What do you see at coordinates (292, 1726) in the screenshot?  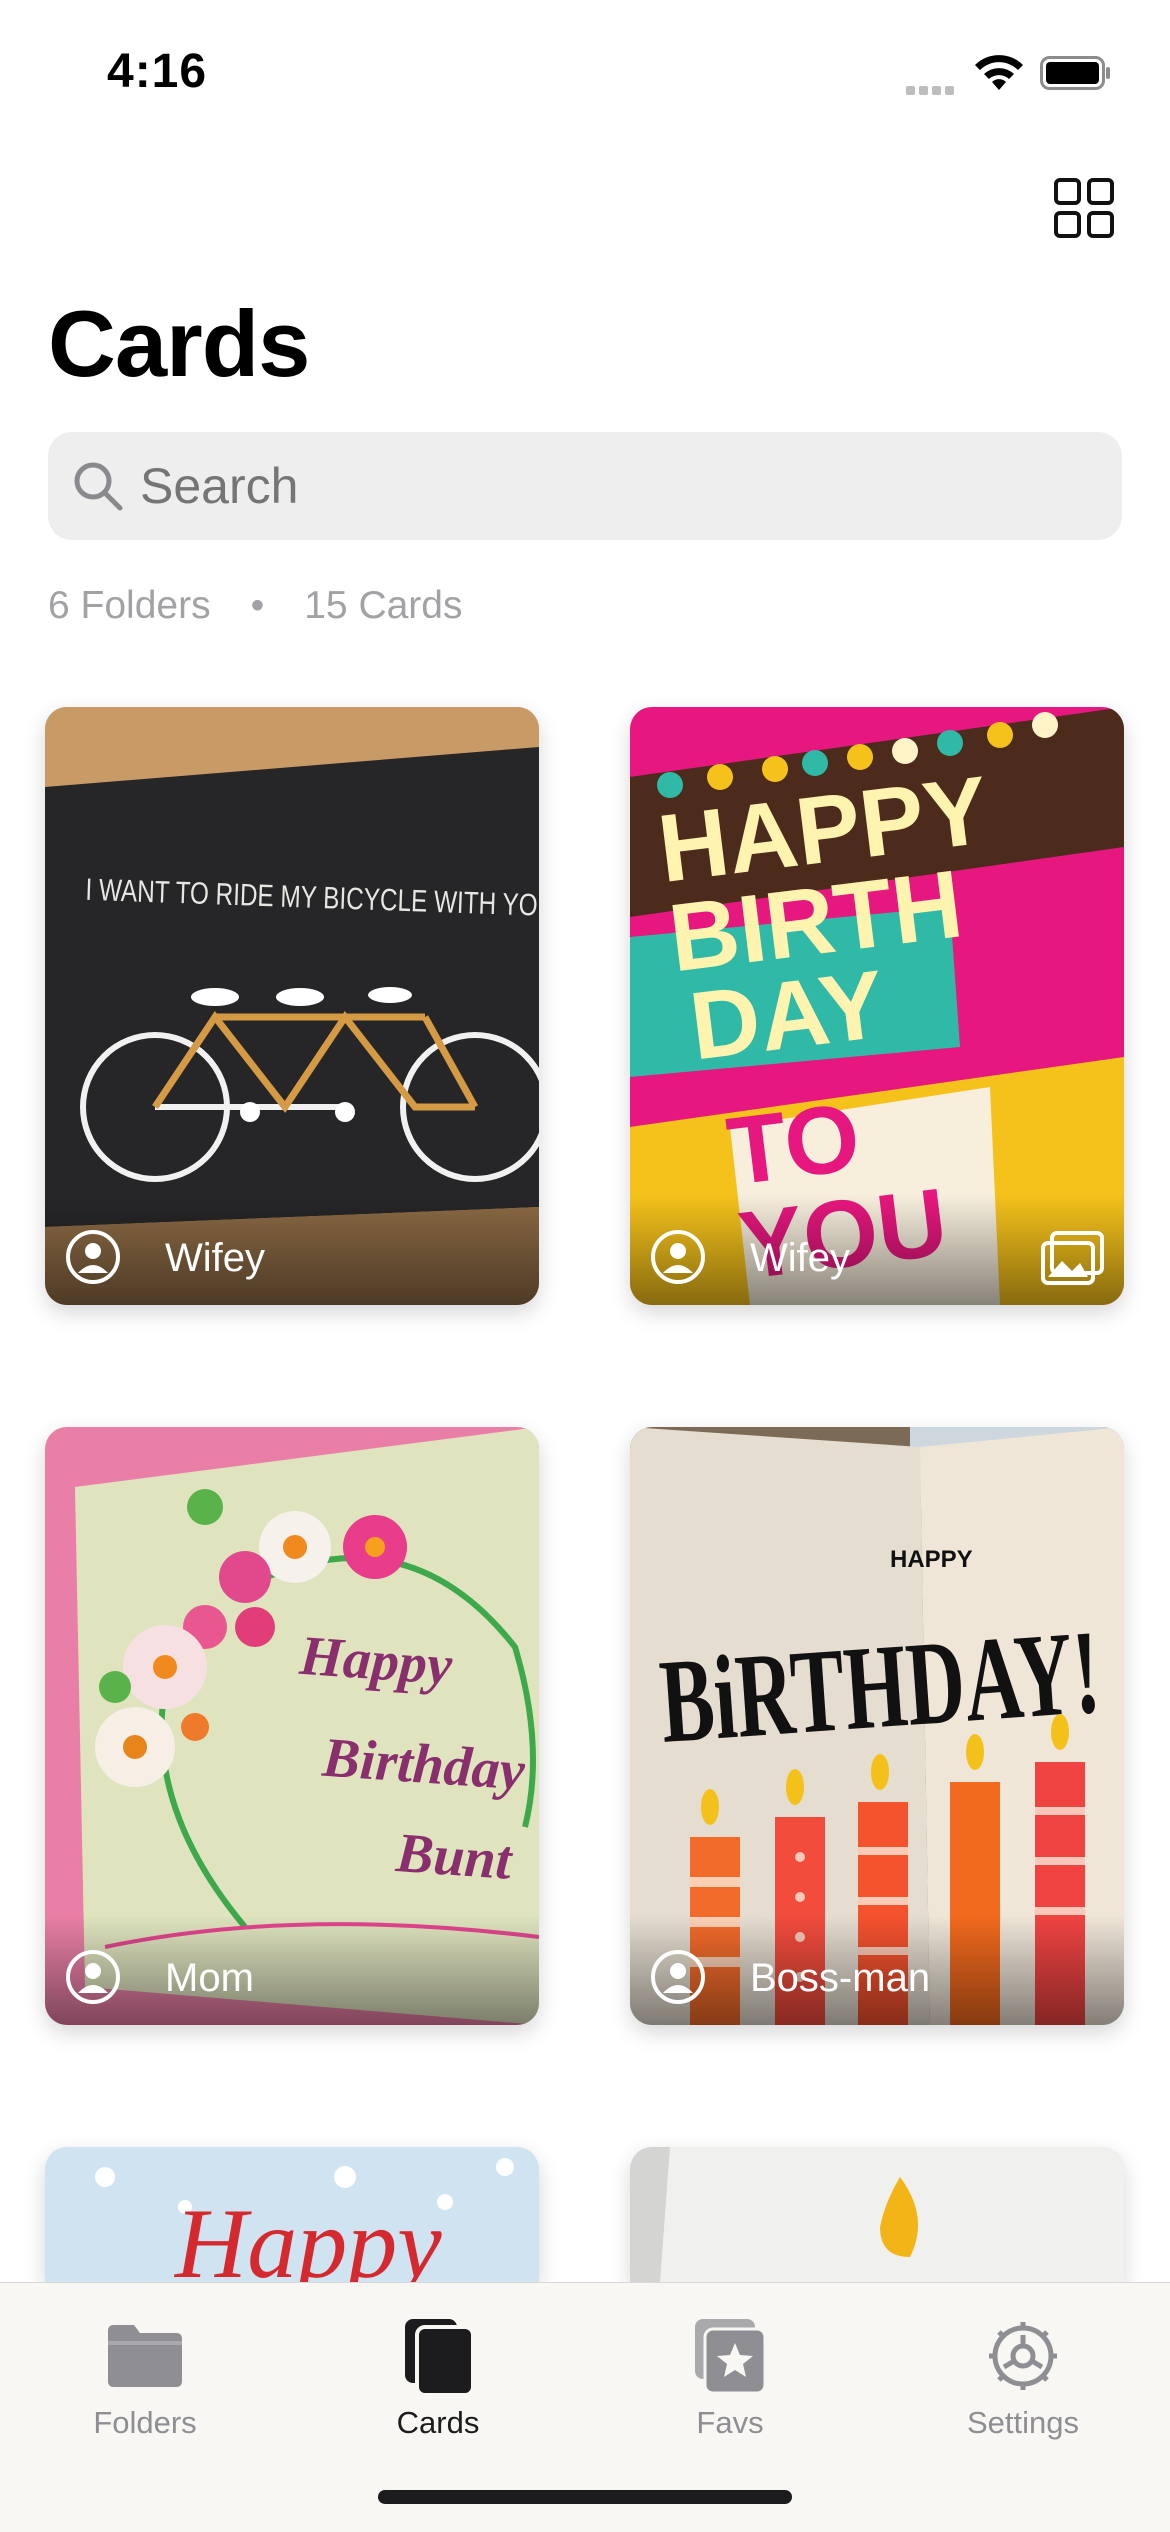 I see `card-tile: Happy Birthday Bunt Mom` at bounding box center [292, 1726].